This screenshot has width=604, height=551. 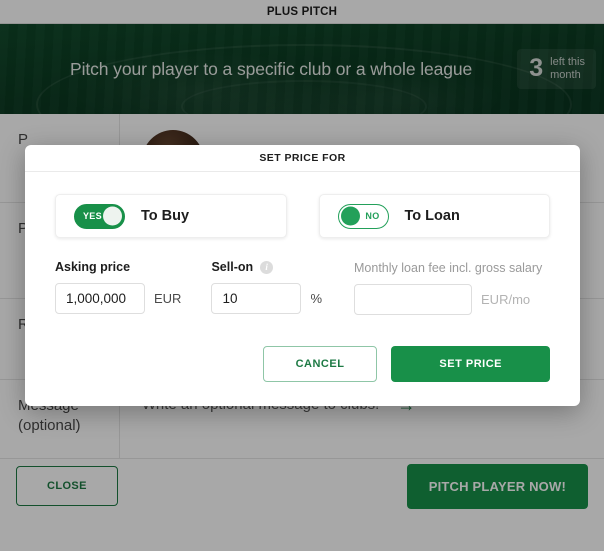 What do you see at coordinates (256, 298) in the screenshot?
I see `sell-on-input` at bounding box center [256, 298].